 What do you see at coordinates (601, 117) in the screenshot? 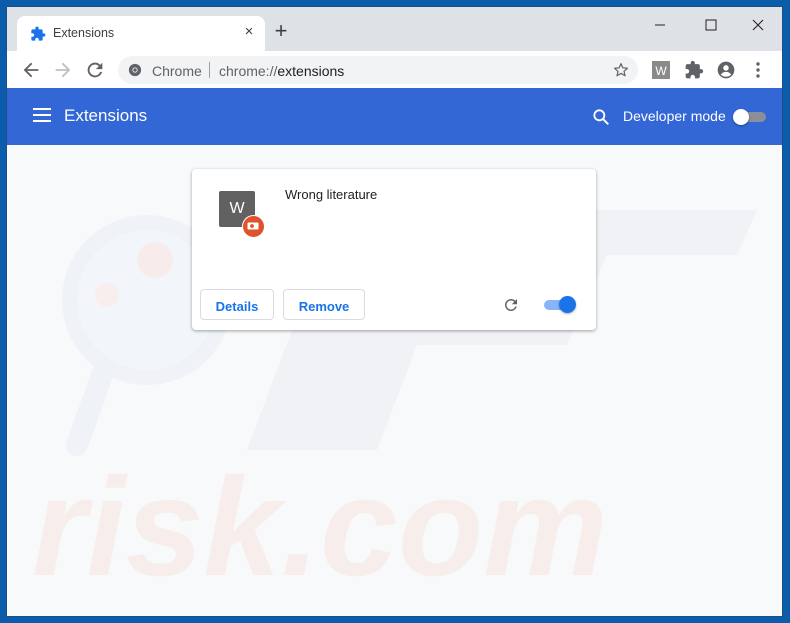
I see `search-icon` at bounding box center [601, 117].